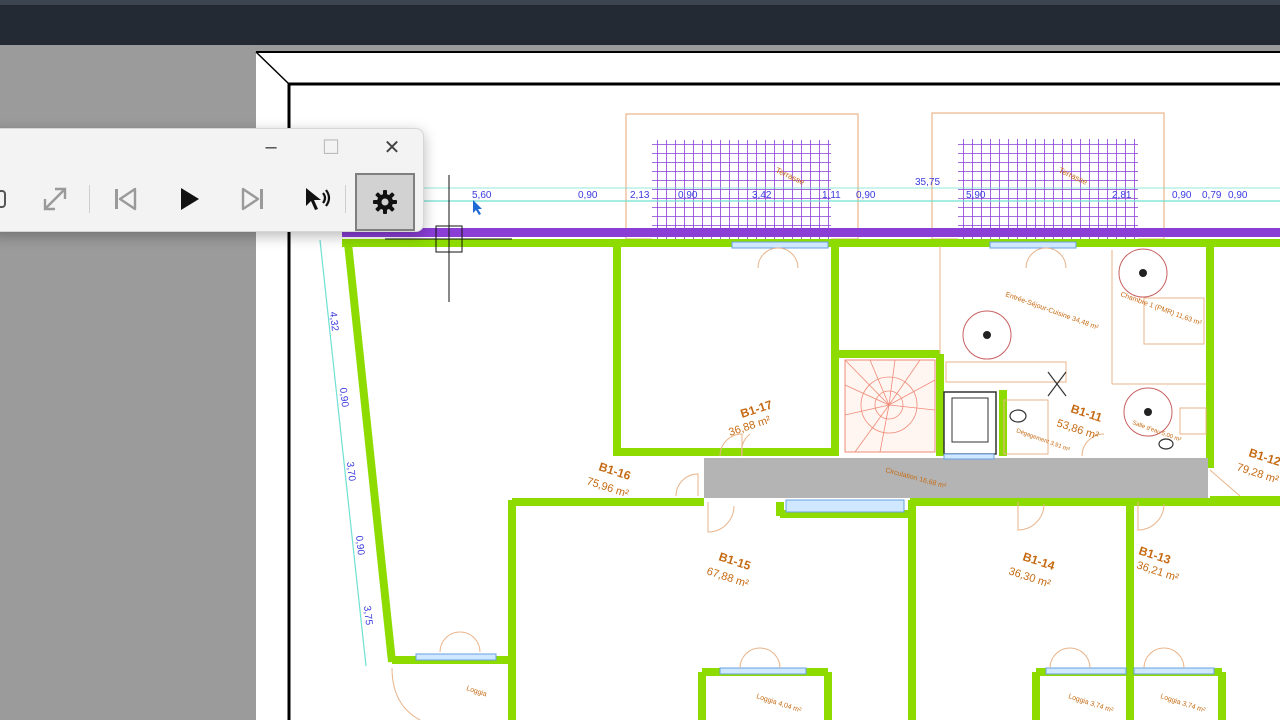 This screenshot has width=1280, height=720. I want to click on svg-text: 2,13, so click(640, 195).